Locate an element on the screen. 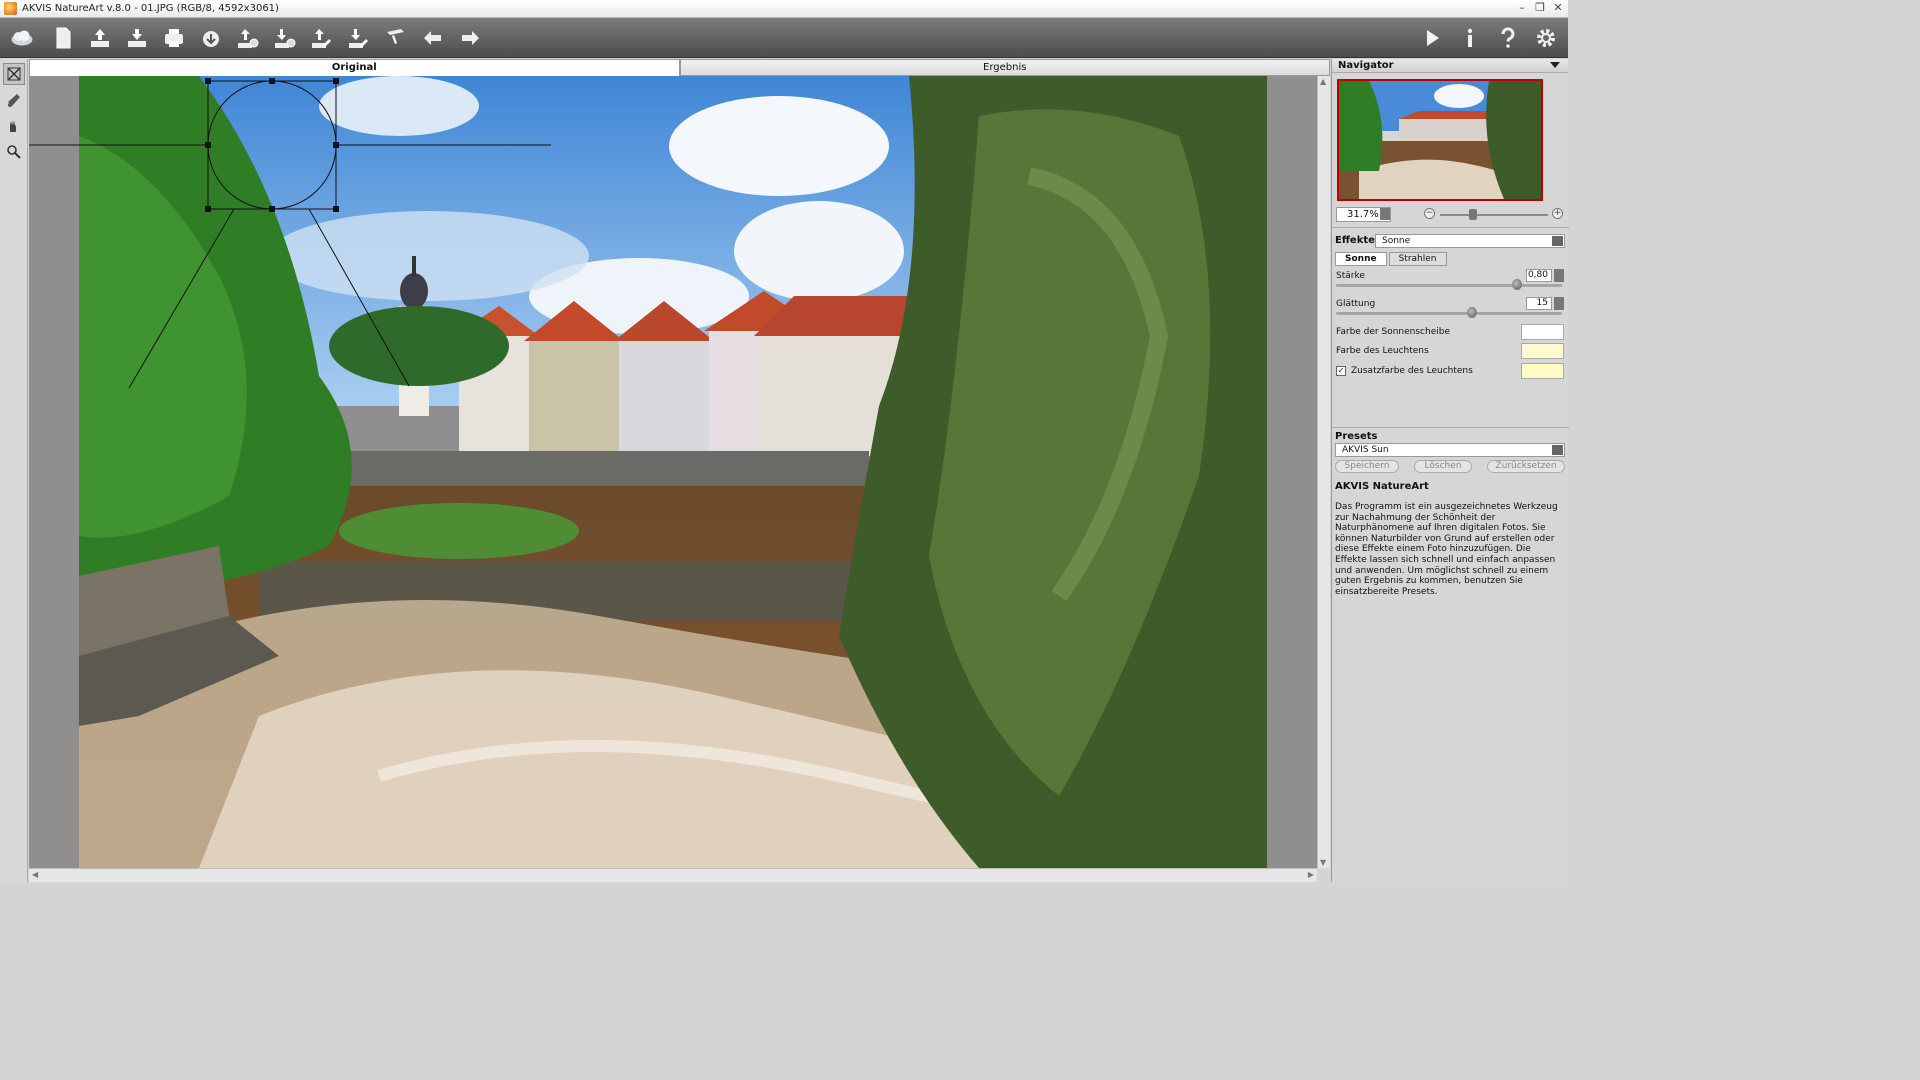  batch-icon is located at coordinates (210, 37).